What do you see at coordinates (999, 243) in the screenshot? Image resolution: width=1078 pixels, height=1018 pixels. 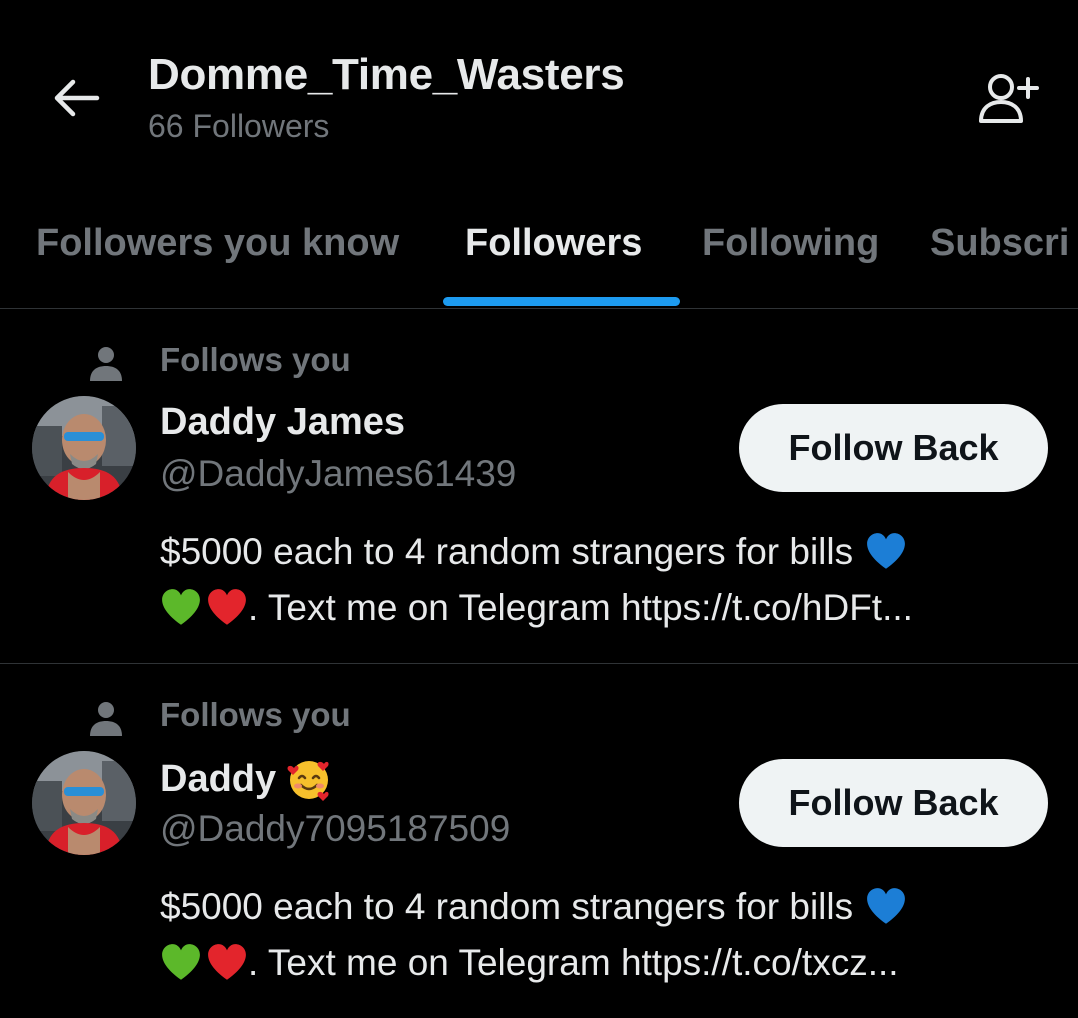 I see `tab-subscriptions: Subscri` at bounding box center [999, 243].